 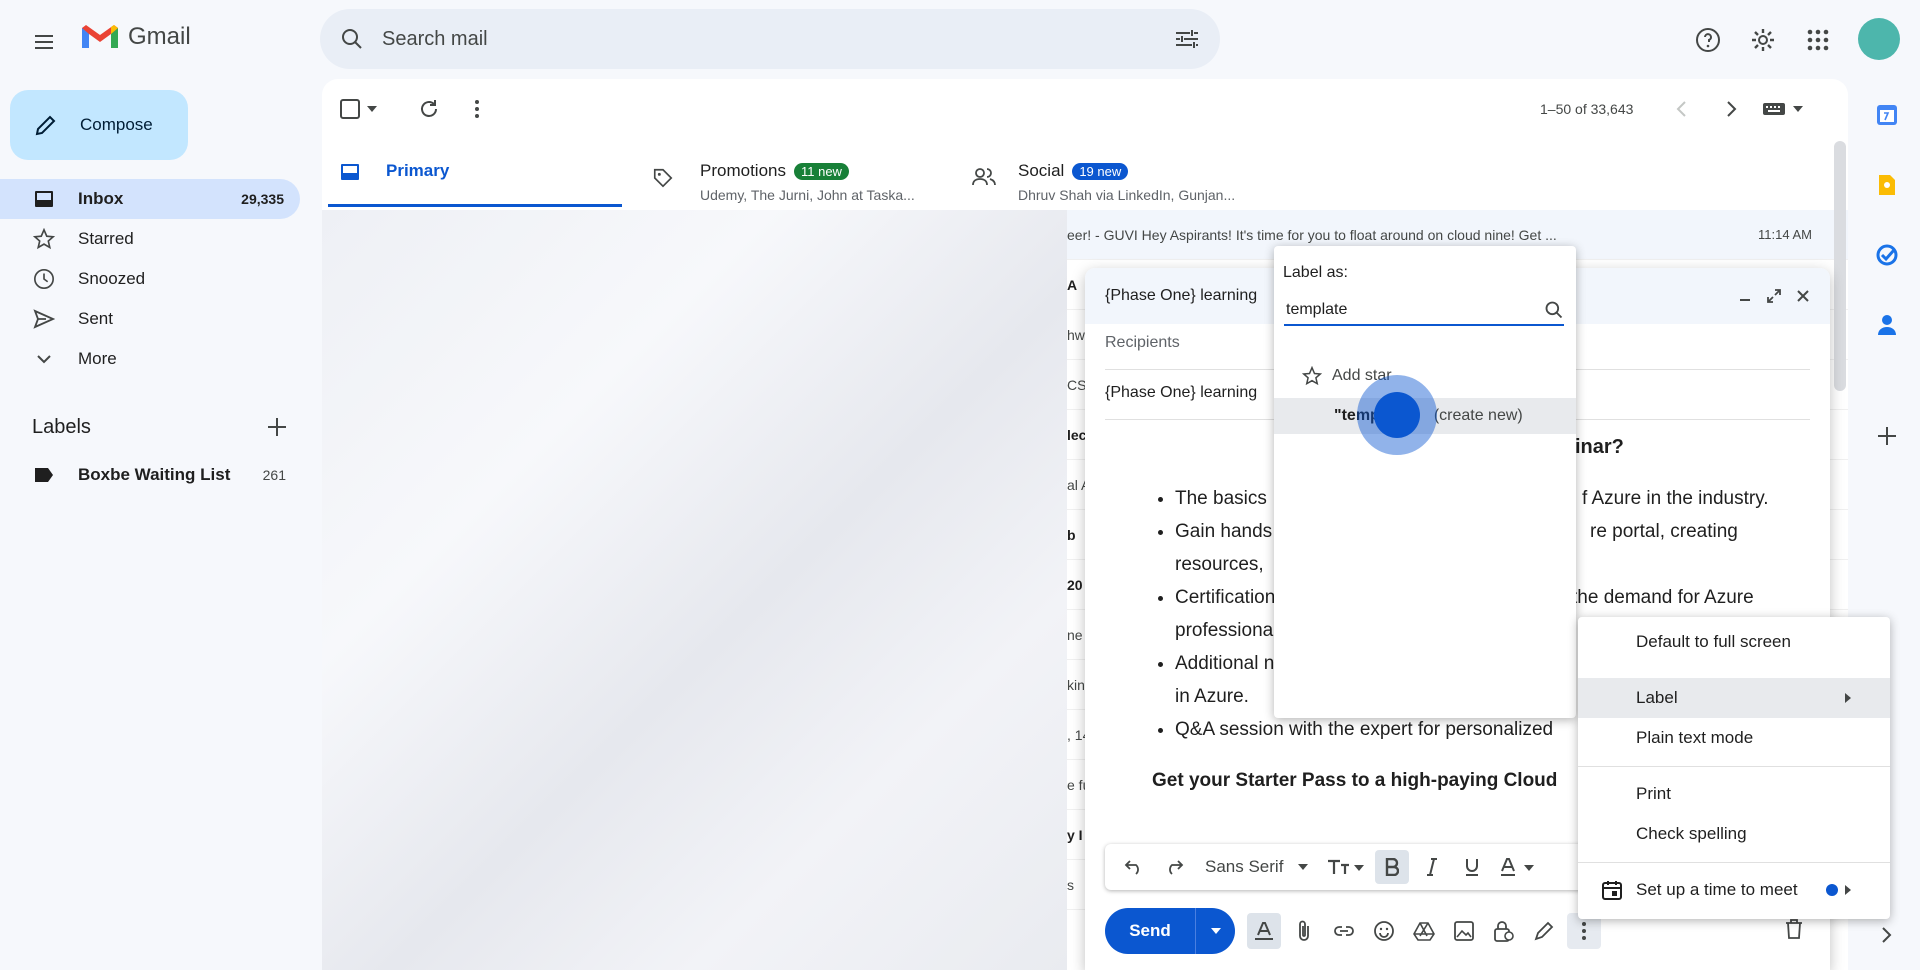 I want to click on gmail-logo: Gmail, so click(x=135, y=37).